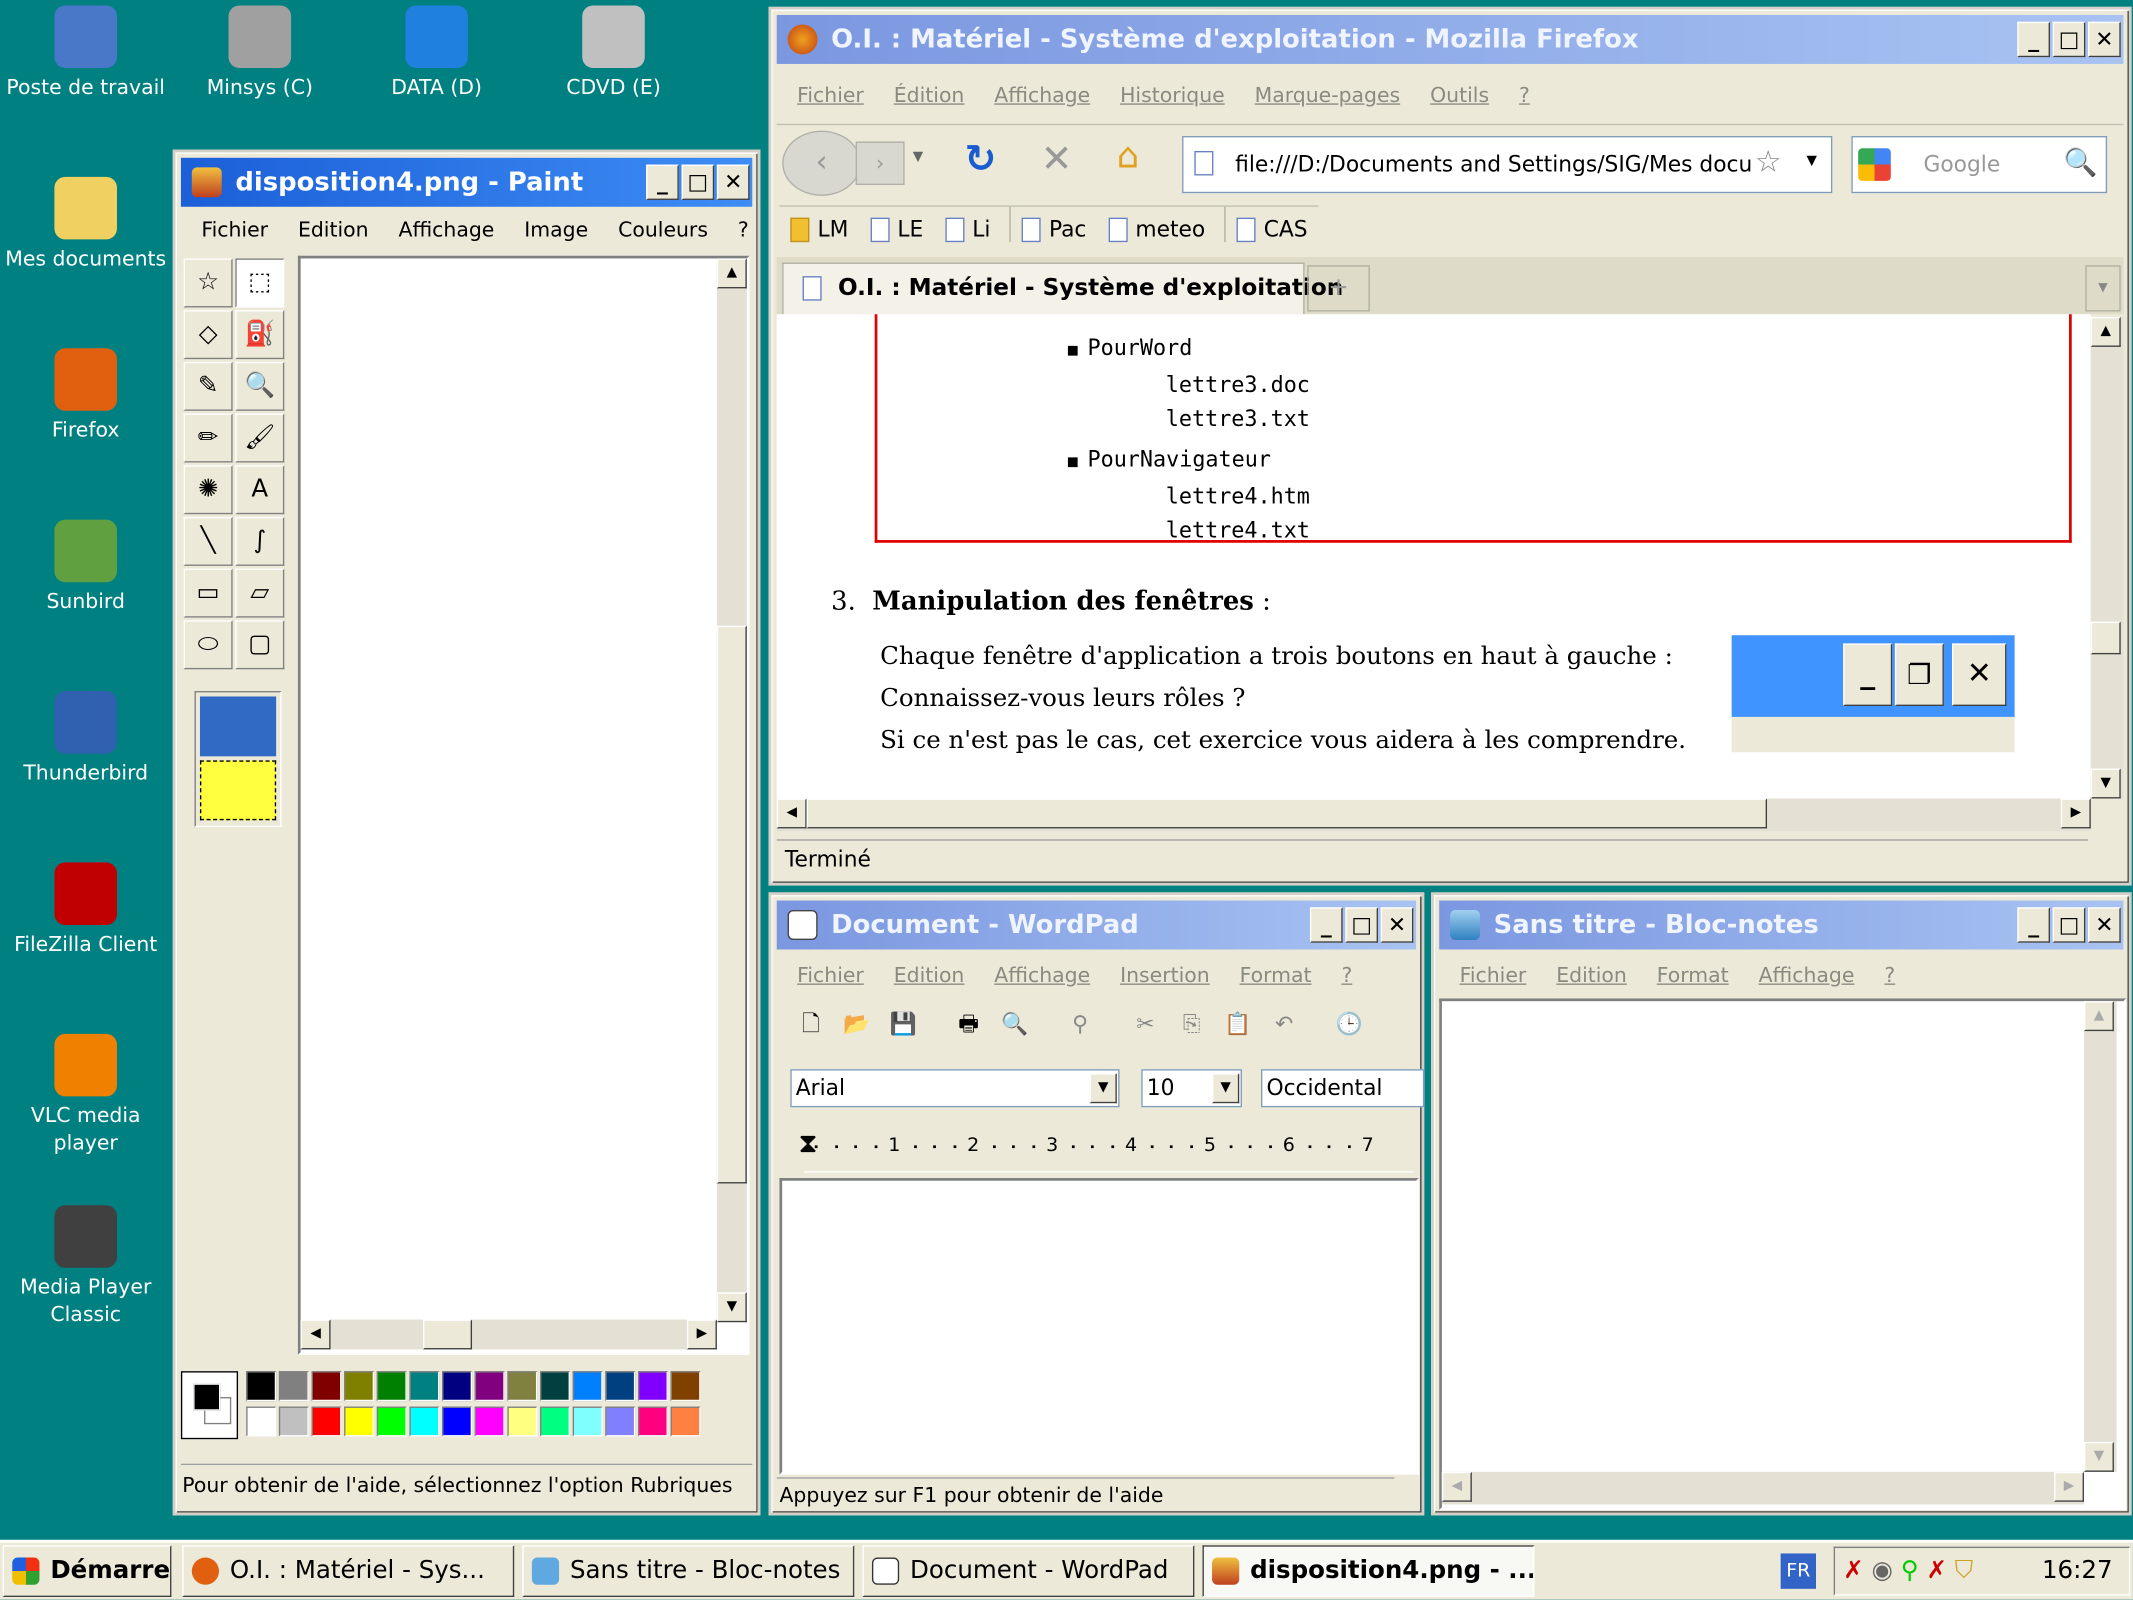 The image size is (2133, 1600). I want to click on wordpad-document-area, so click(1099, 1326).